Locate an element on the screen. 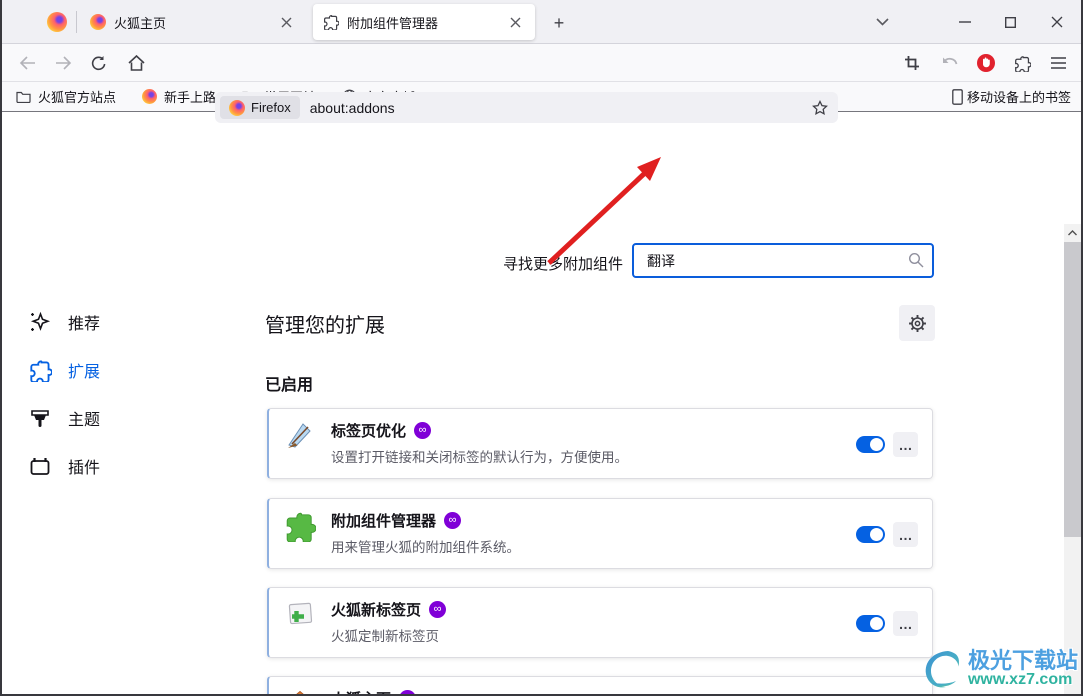  tab-label: 火狐主页 is located at coordinates (140, 23).